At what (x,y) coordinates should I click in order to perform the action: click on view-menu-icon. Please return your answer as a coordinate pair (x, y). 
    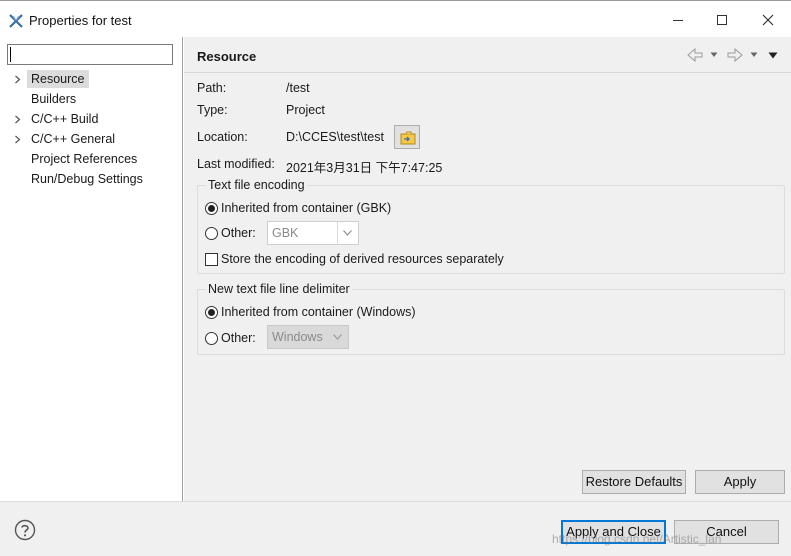
    Looking at the image, I should click on (773, 55).